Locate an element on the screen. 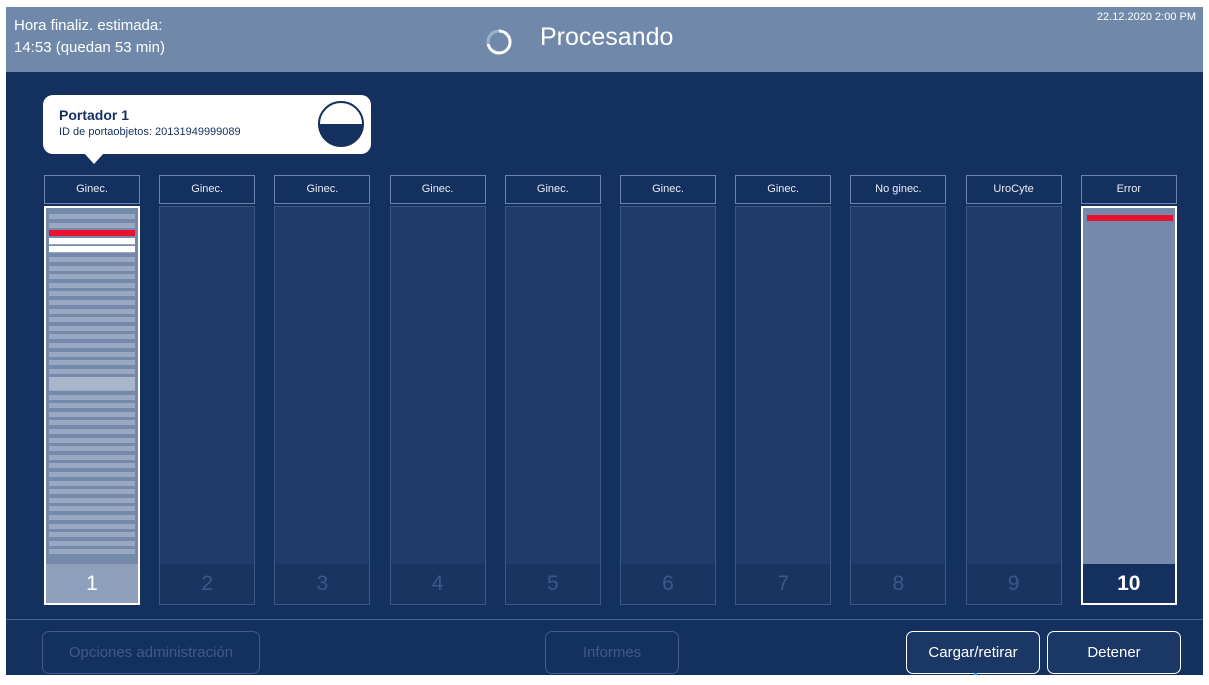  carrier-number: 6 is located at coordinates (668, 584).